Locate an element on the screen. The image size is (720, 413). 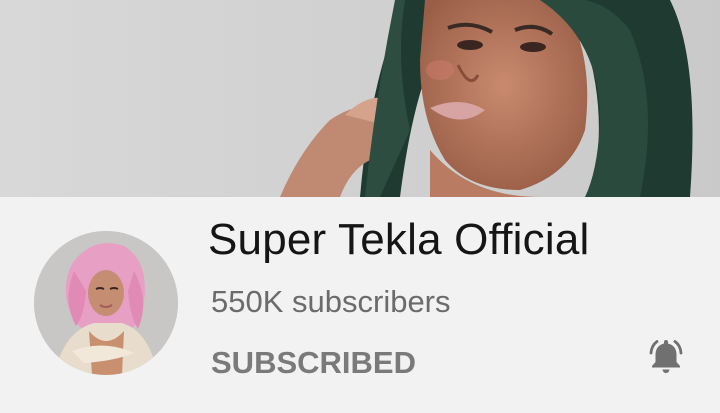
channel-title: Super Tekla Official is located at coordinates (399, 239).